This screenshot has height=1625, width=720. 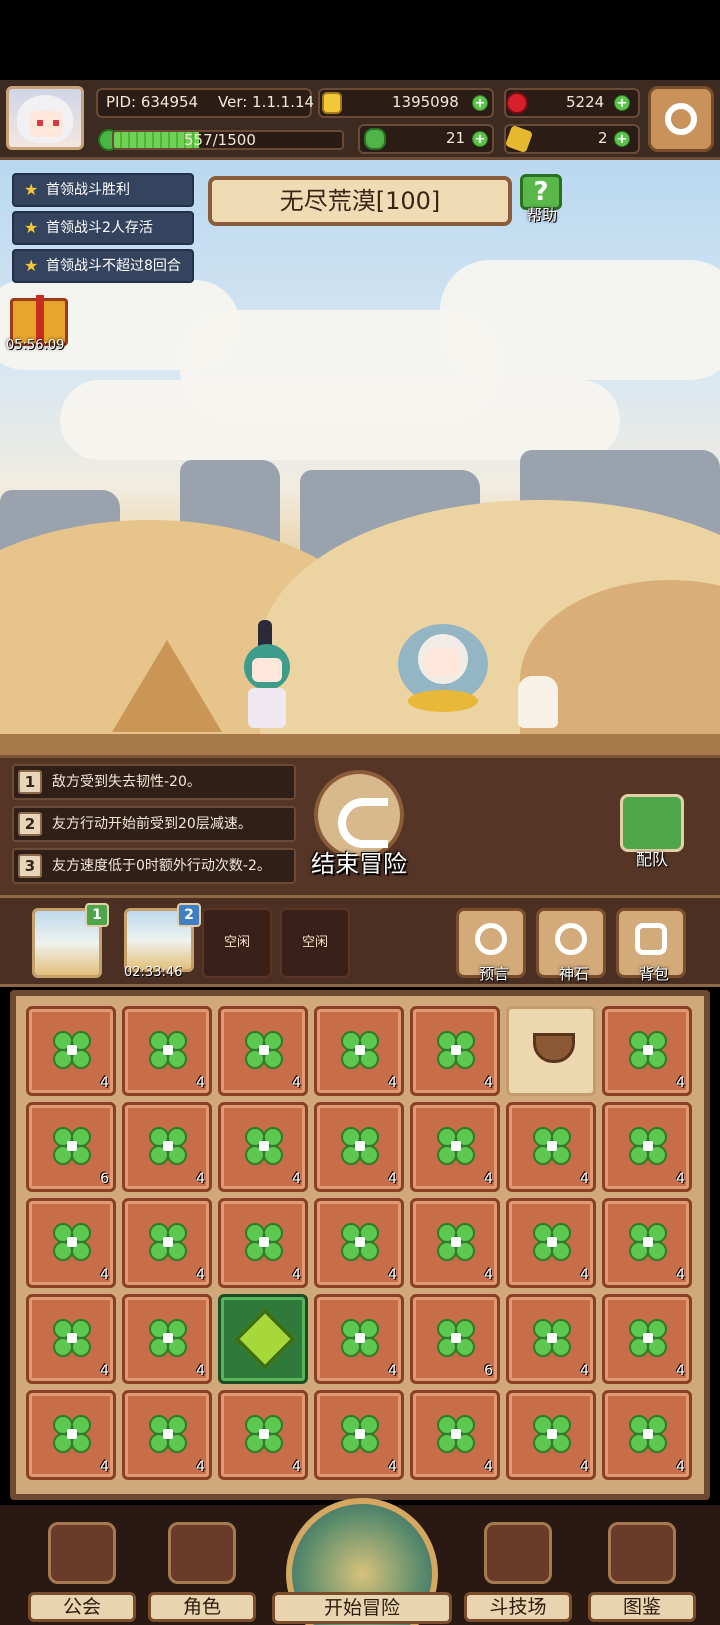 I want to click on stone-icon, so click(x=571, y=939).